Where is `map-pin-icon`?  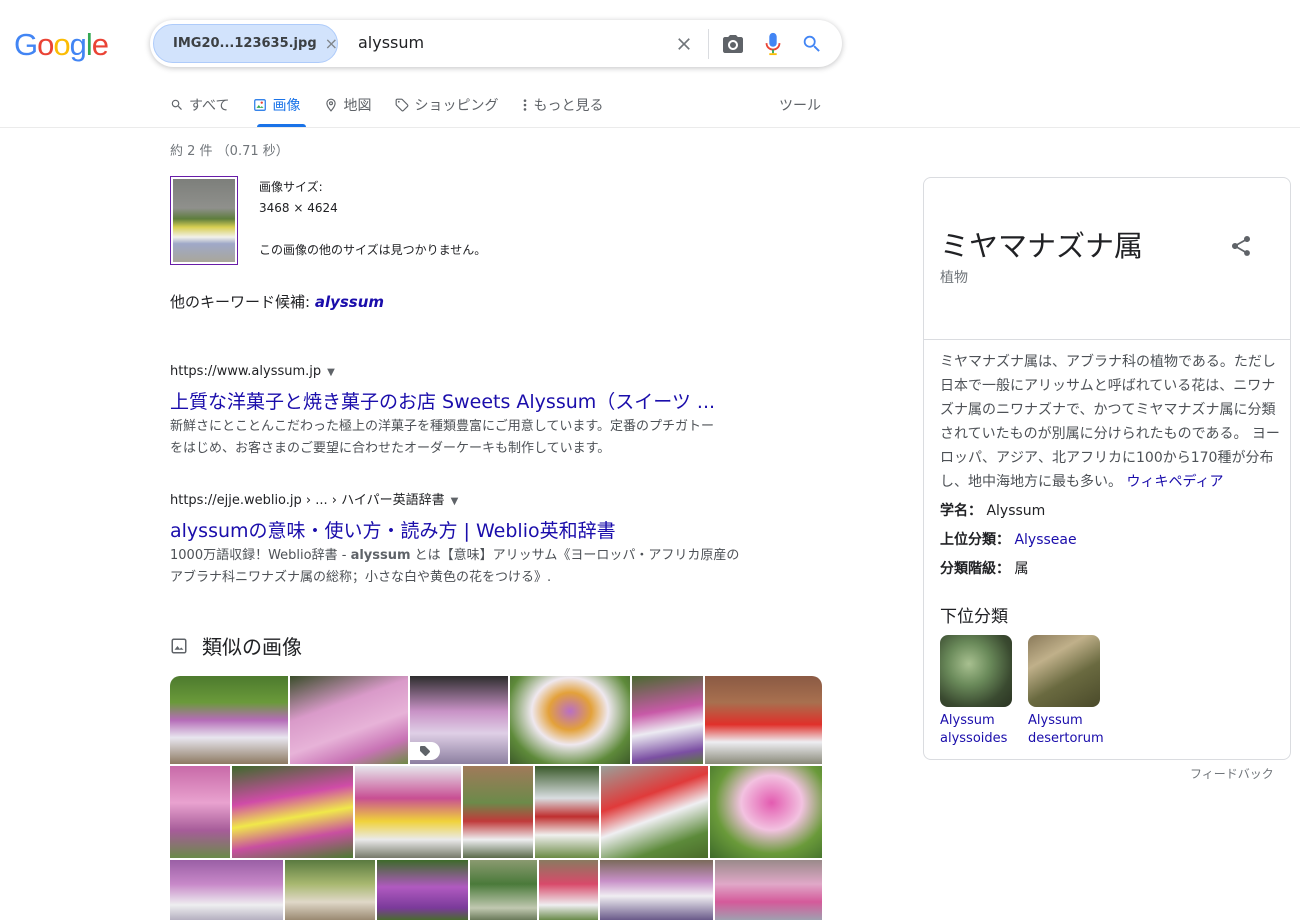 map-pin-icon is located at coordinates (331, 105).